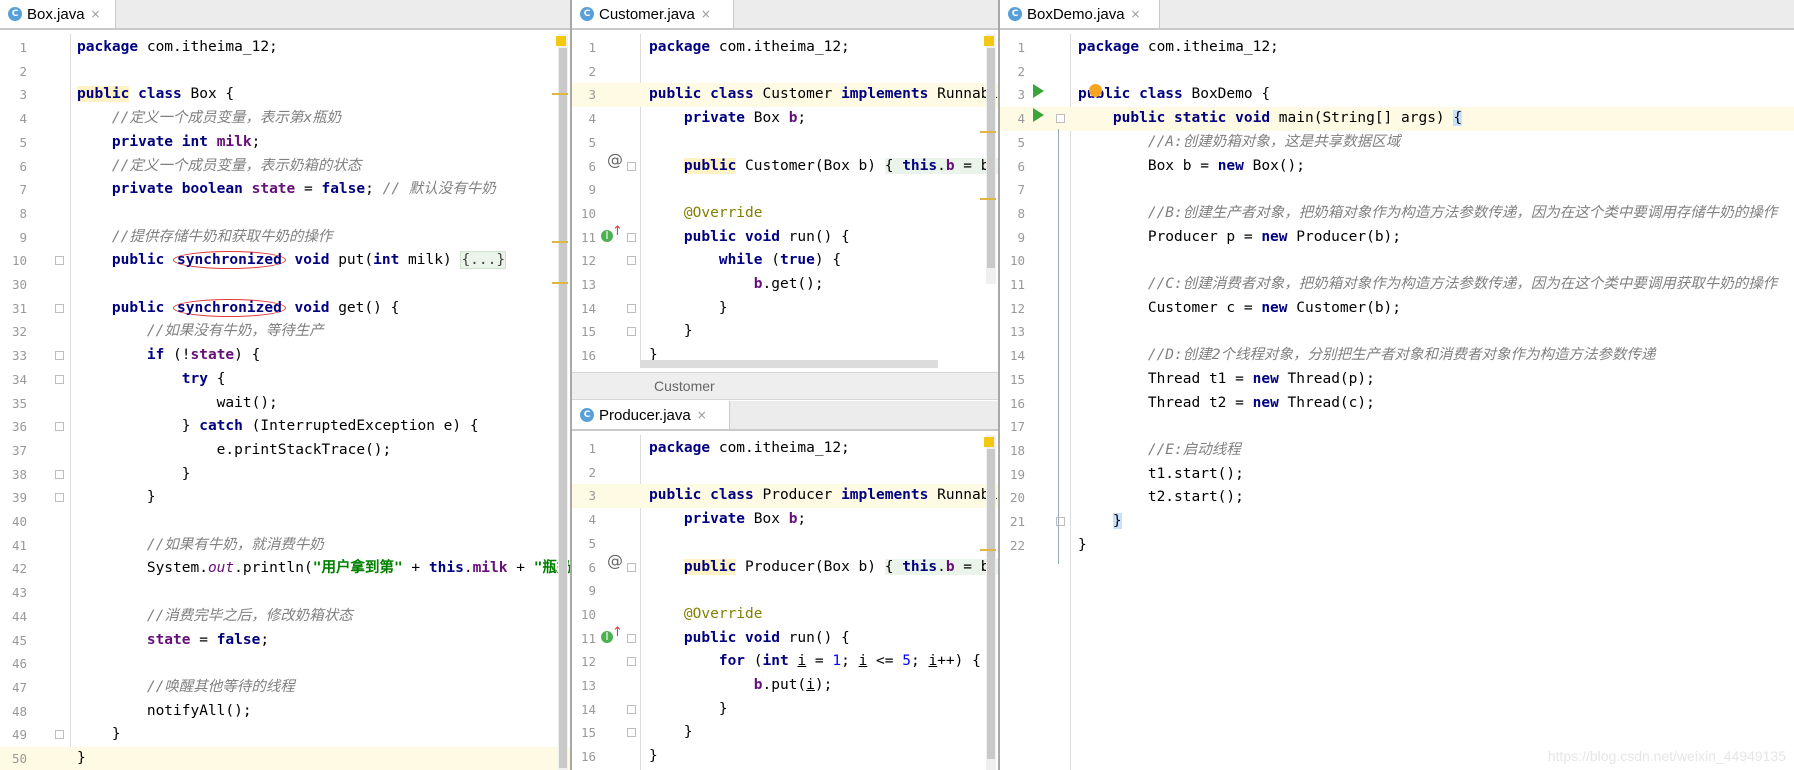 The image size is (1794, 770). I want to click on line-number: 30, so click(16, 285).